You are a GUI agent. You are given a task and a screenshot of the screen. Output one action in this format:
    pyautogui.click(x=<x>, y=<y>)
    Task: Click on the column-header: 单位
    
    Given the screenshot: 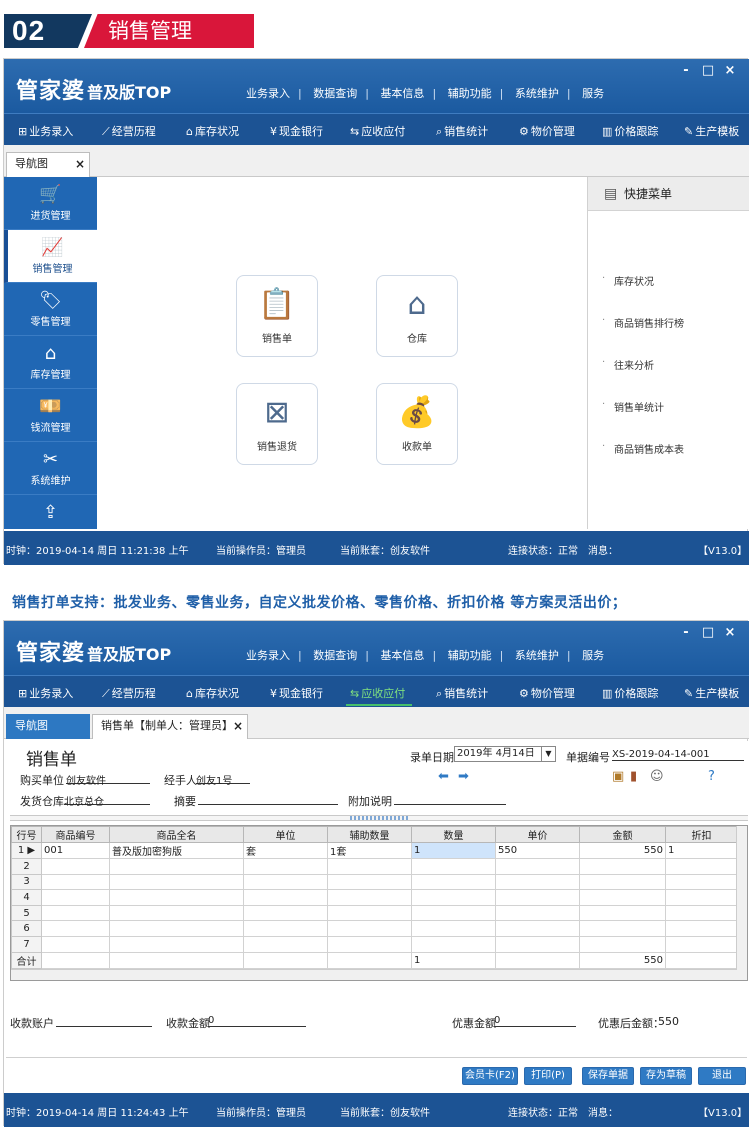 What is the action you would take?
    pyautogui.click(x=285, y=834)
    